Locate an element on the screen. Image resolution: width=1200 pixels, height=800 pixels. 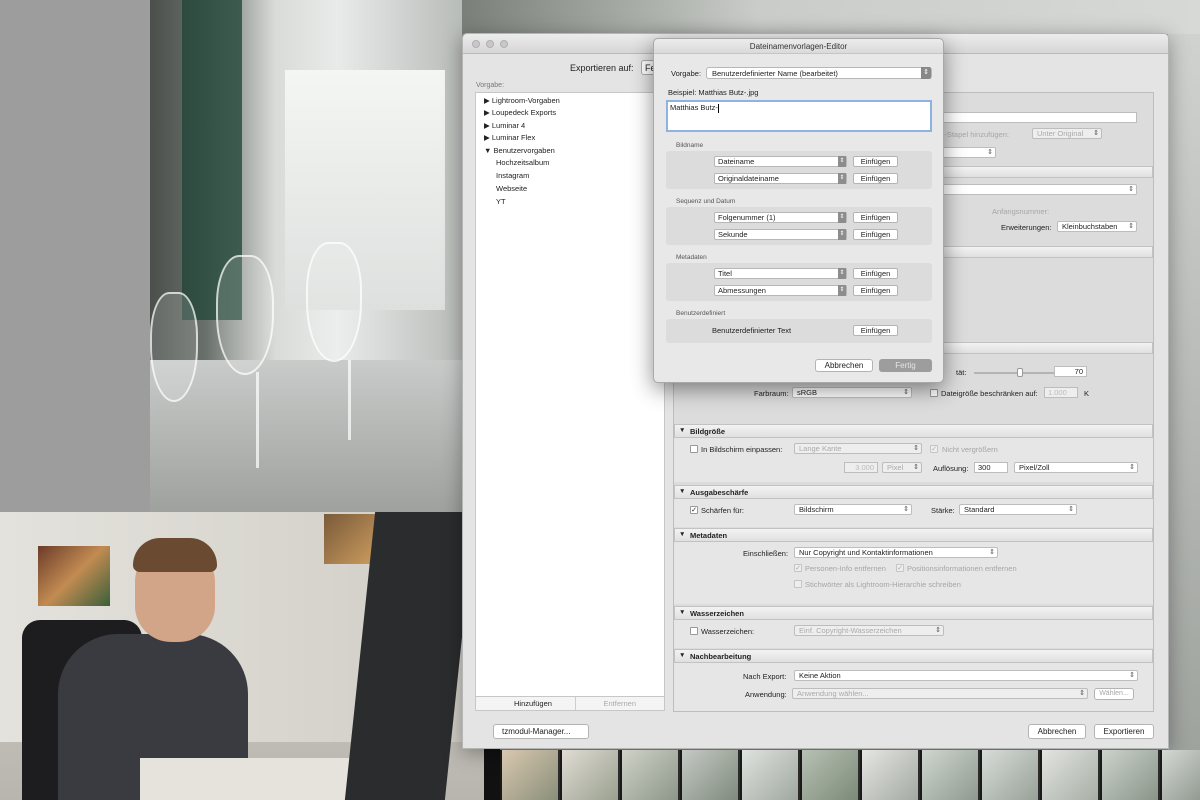
limit-size-label: Dateigröße beschränken auf: is located at coordinates (989, 393).